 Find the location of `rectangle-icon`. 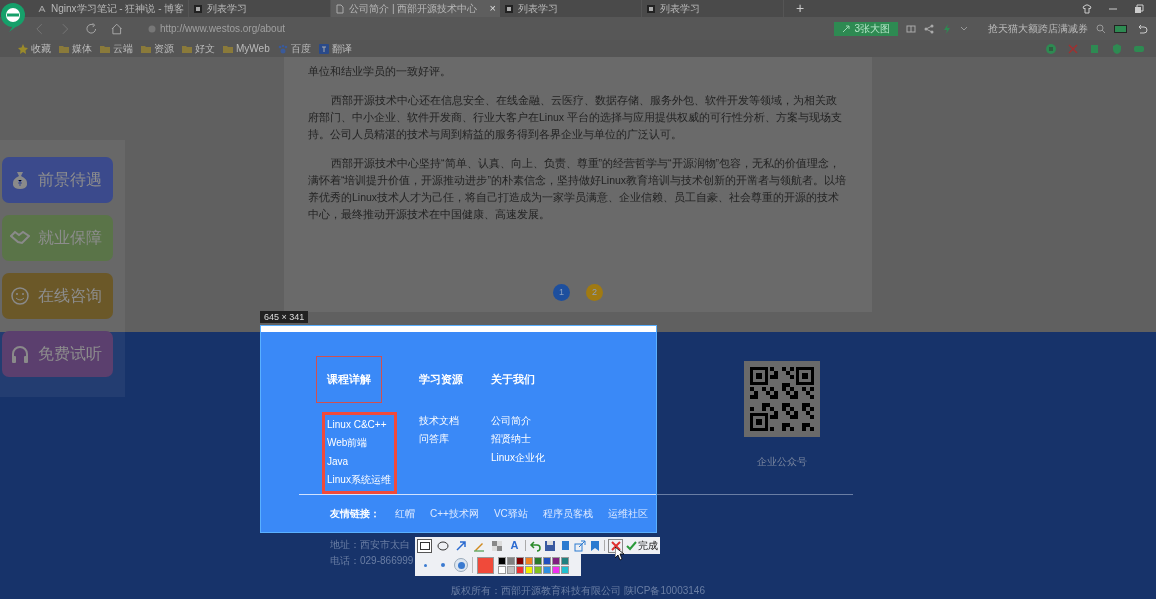

rectangle-icon is located at coordinates (424, 545).